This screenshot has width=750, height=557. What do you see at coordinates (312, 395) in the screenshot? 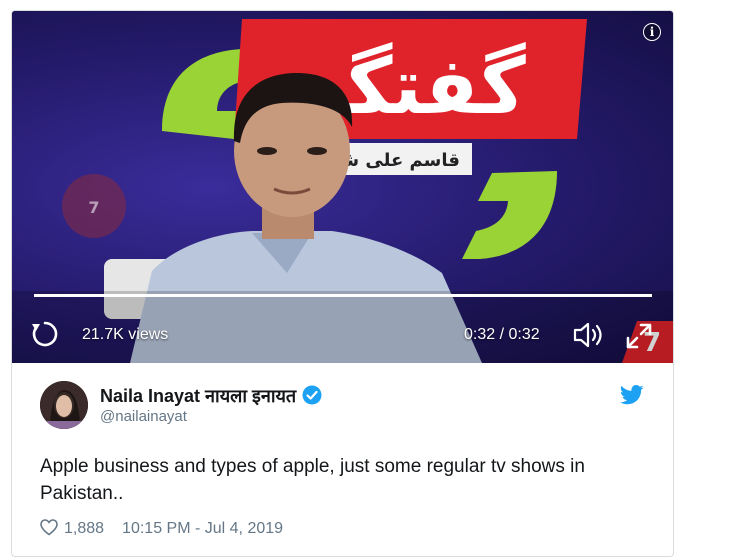
I see `verified-icon` at bounding box center [312, 395].